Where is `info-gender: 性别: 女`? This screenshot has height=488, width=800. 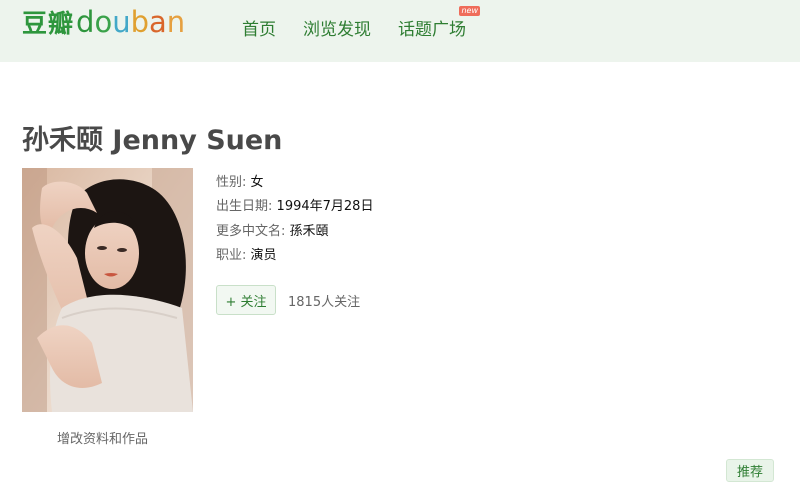 info-gender: 性别: 女 is located at coordinates (240, 182).